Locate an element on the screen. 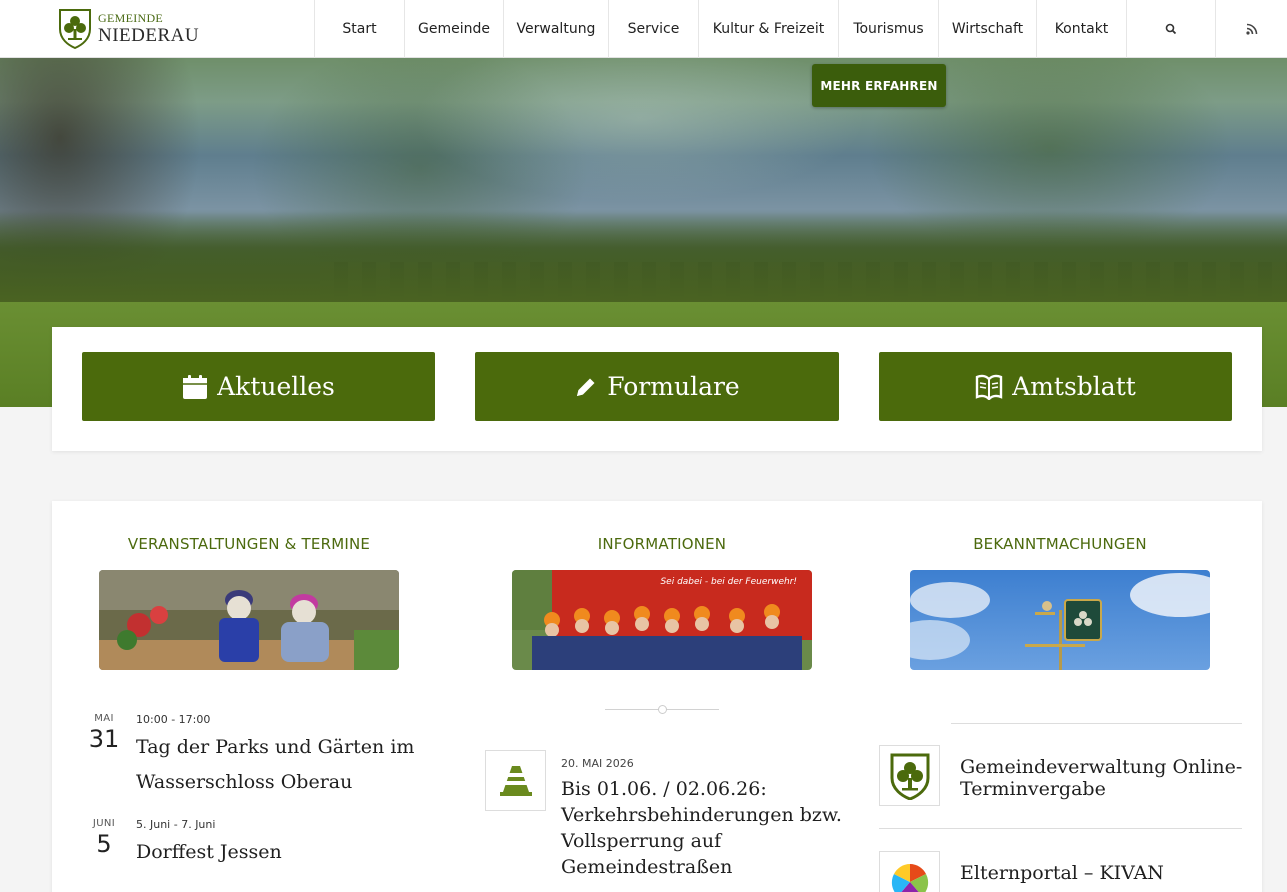  info-image: Sei dabei - bei der Feuerwehr! is located at coordinates (662, 620).